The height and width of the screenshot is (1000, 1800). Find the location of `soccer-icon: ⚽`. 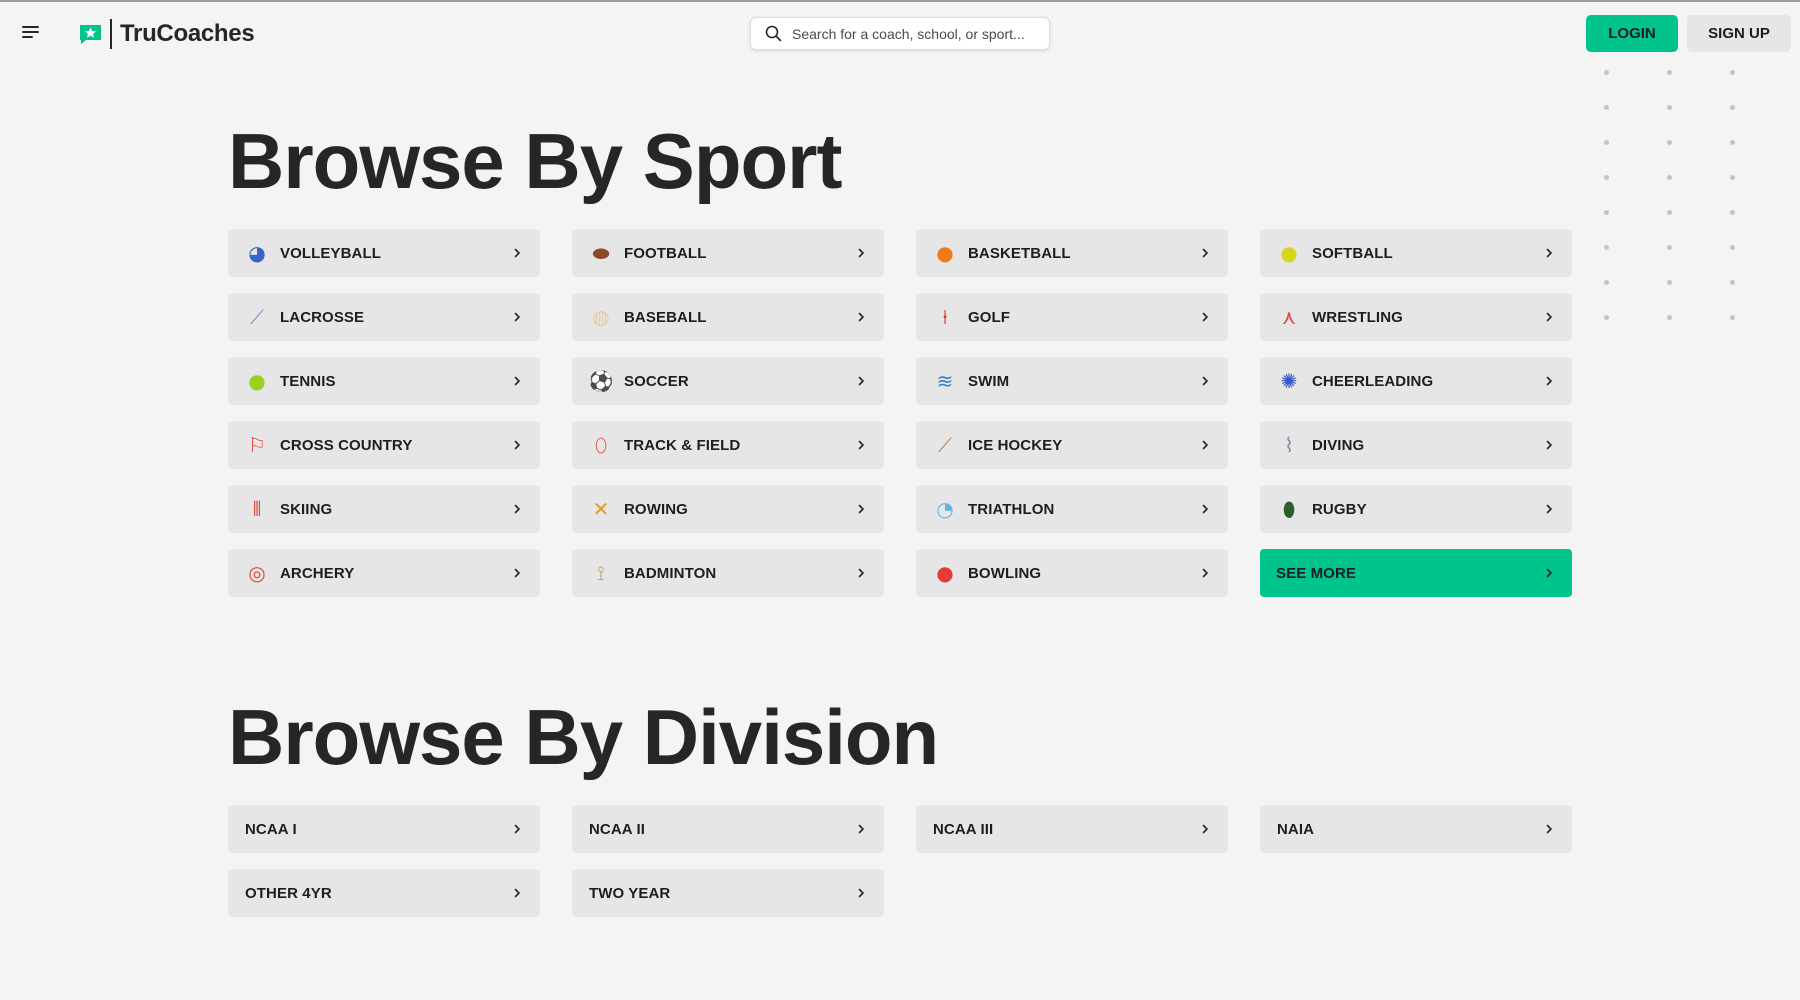

soccer-icon: ⚽ is located at coordinates (601, 381).